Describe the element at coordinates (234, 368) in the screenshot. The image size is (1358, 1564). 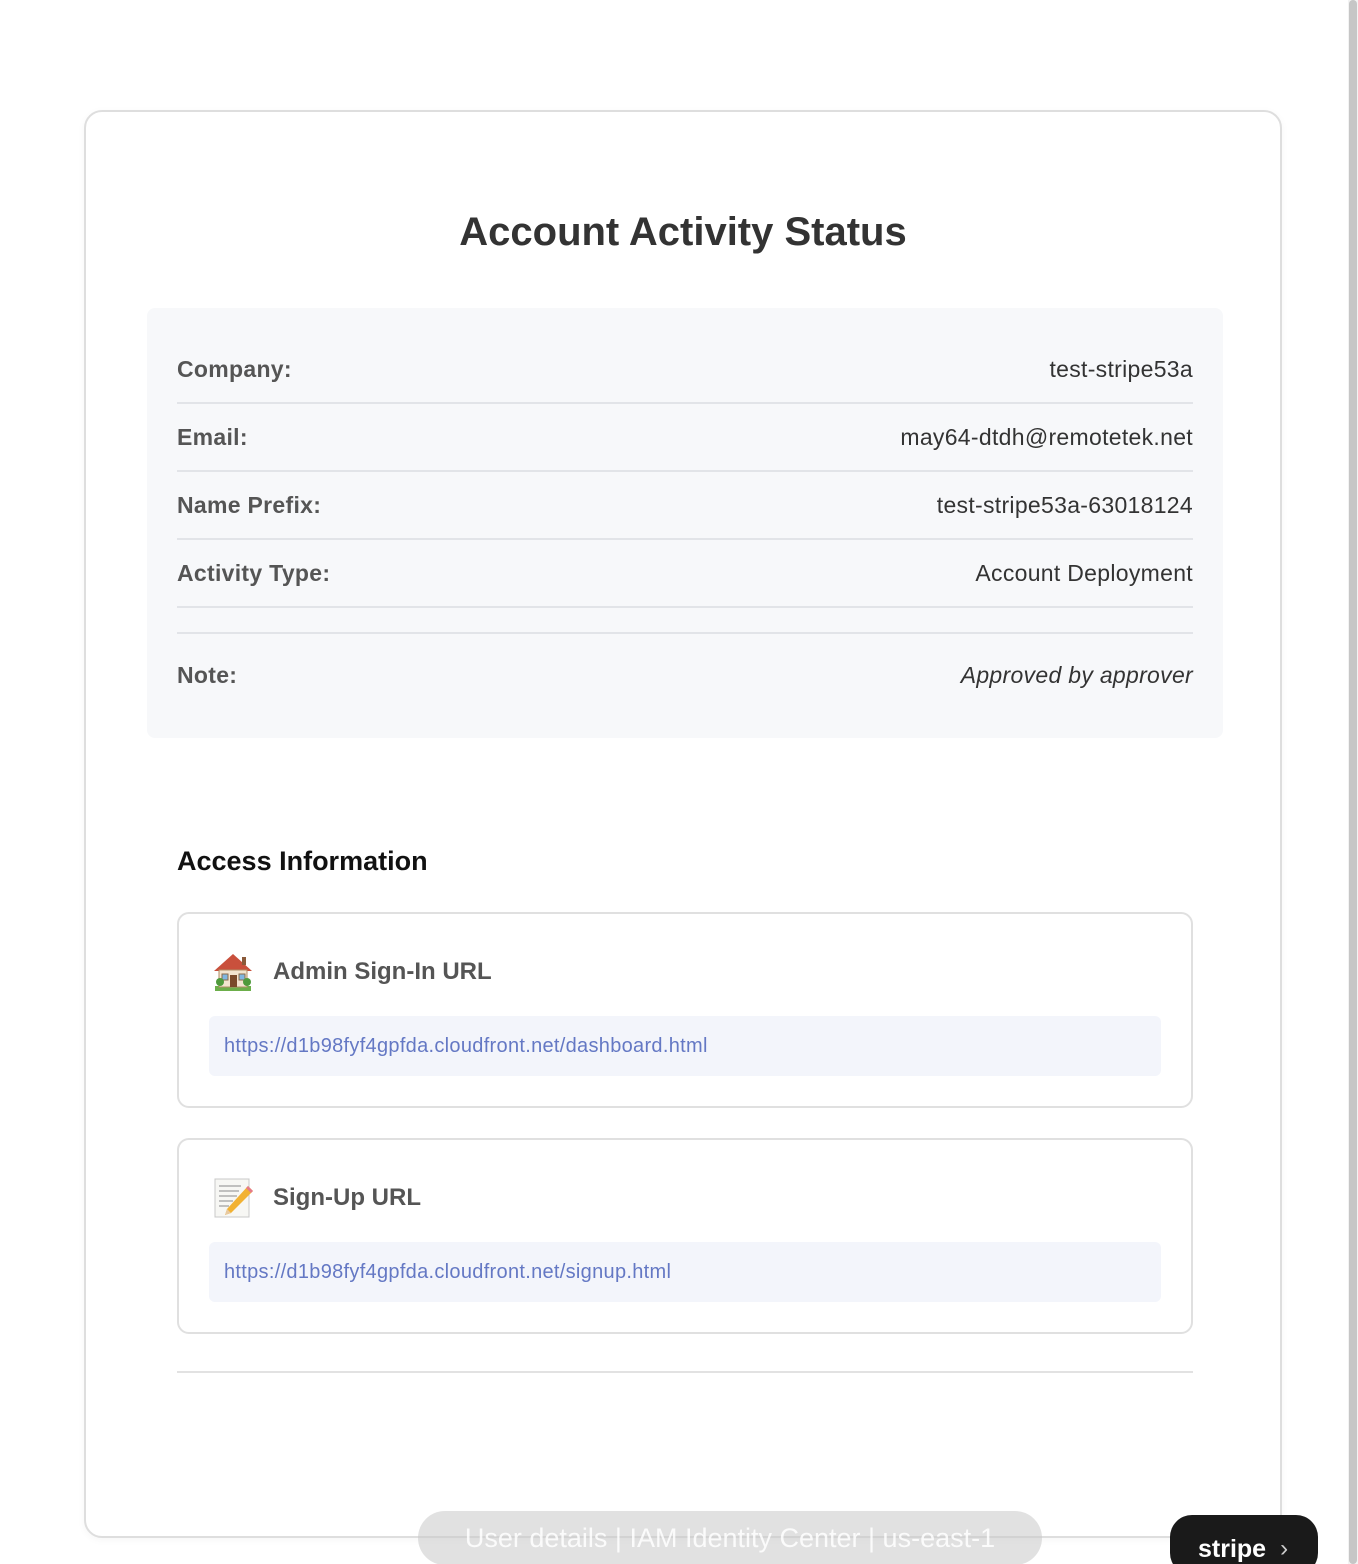
I see `detail-label: Company:` at that location.